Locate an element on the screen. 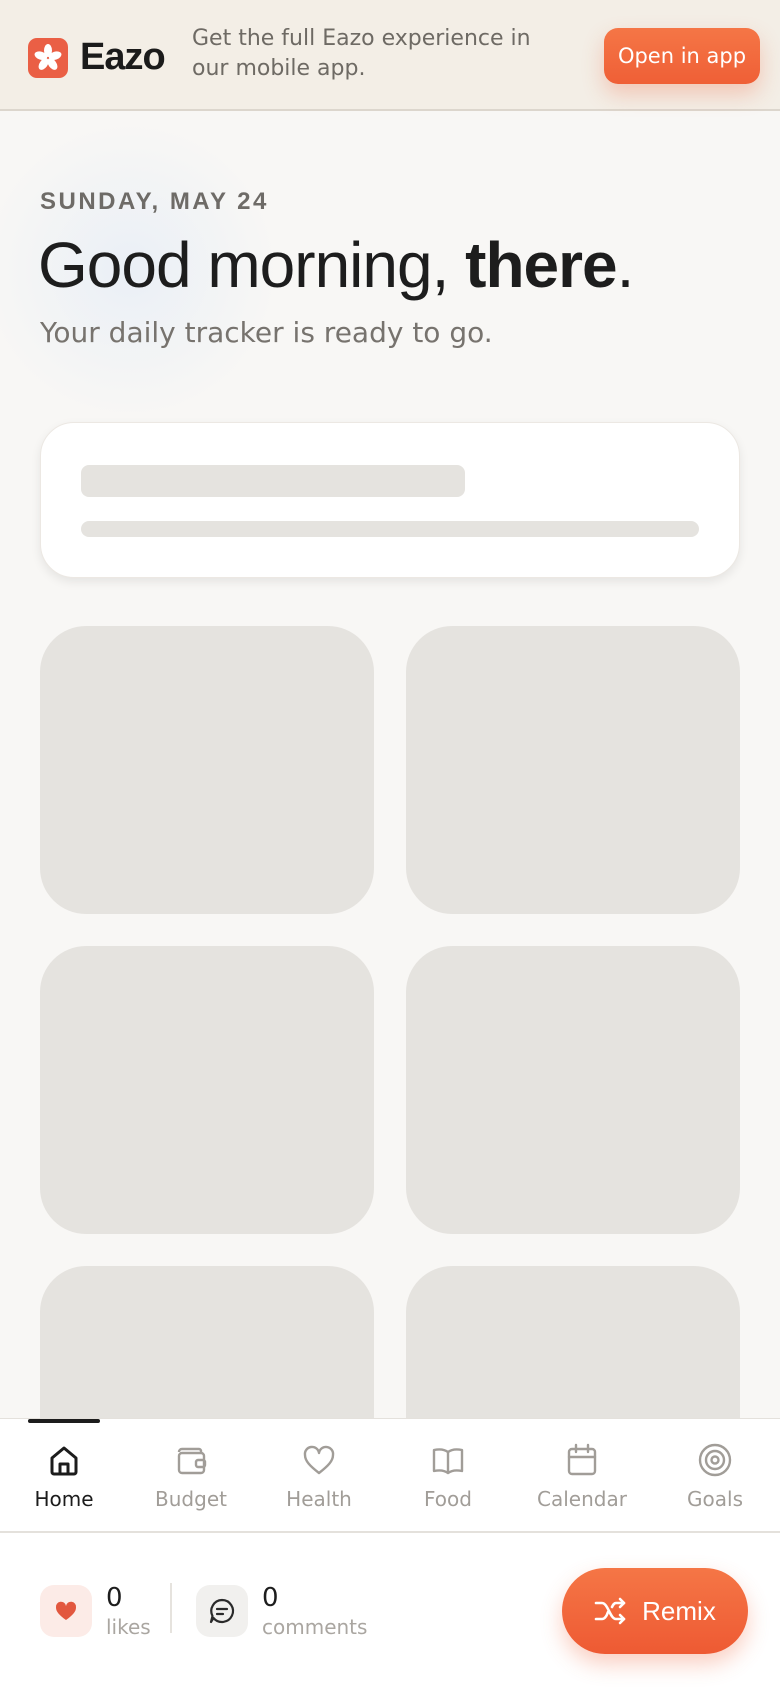 This screenshot has width=780, height=1688. tab-calendar: Calendar is located at coordinates (582, 1475).